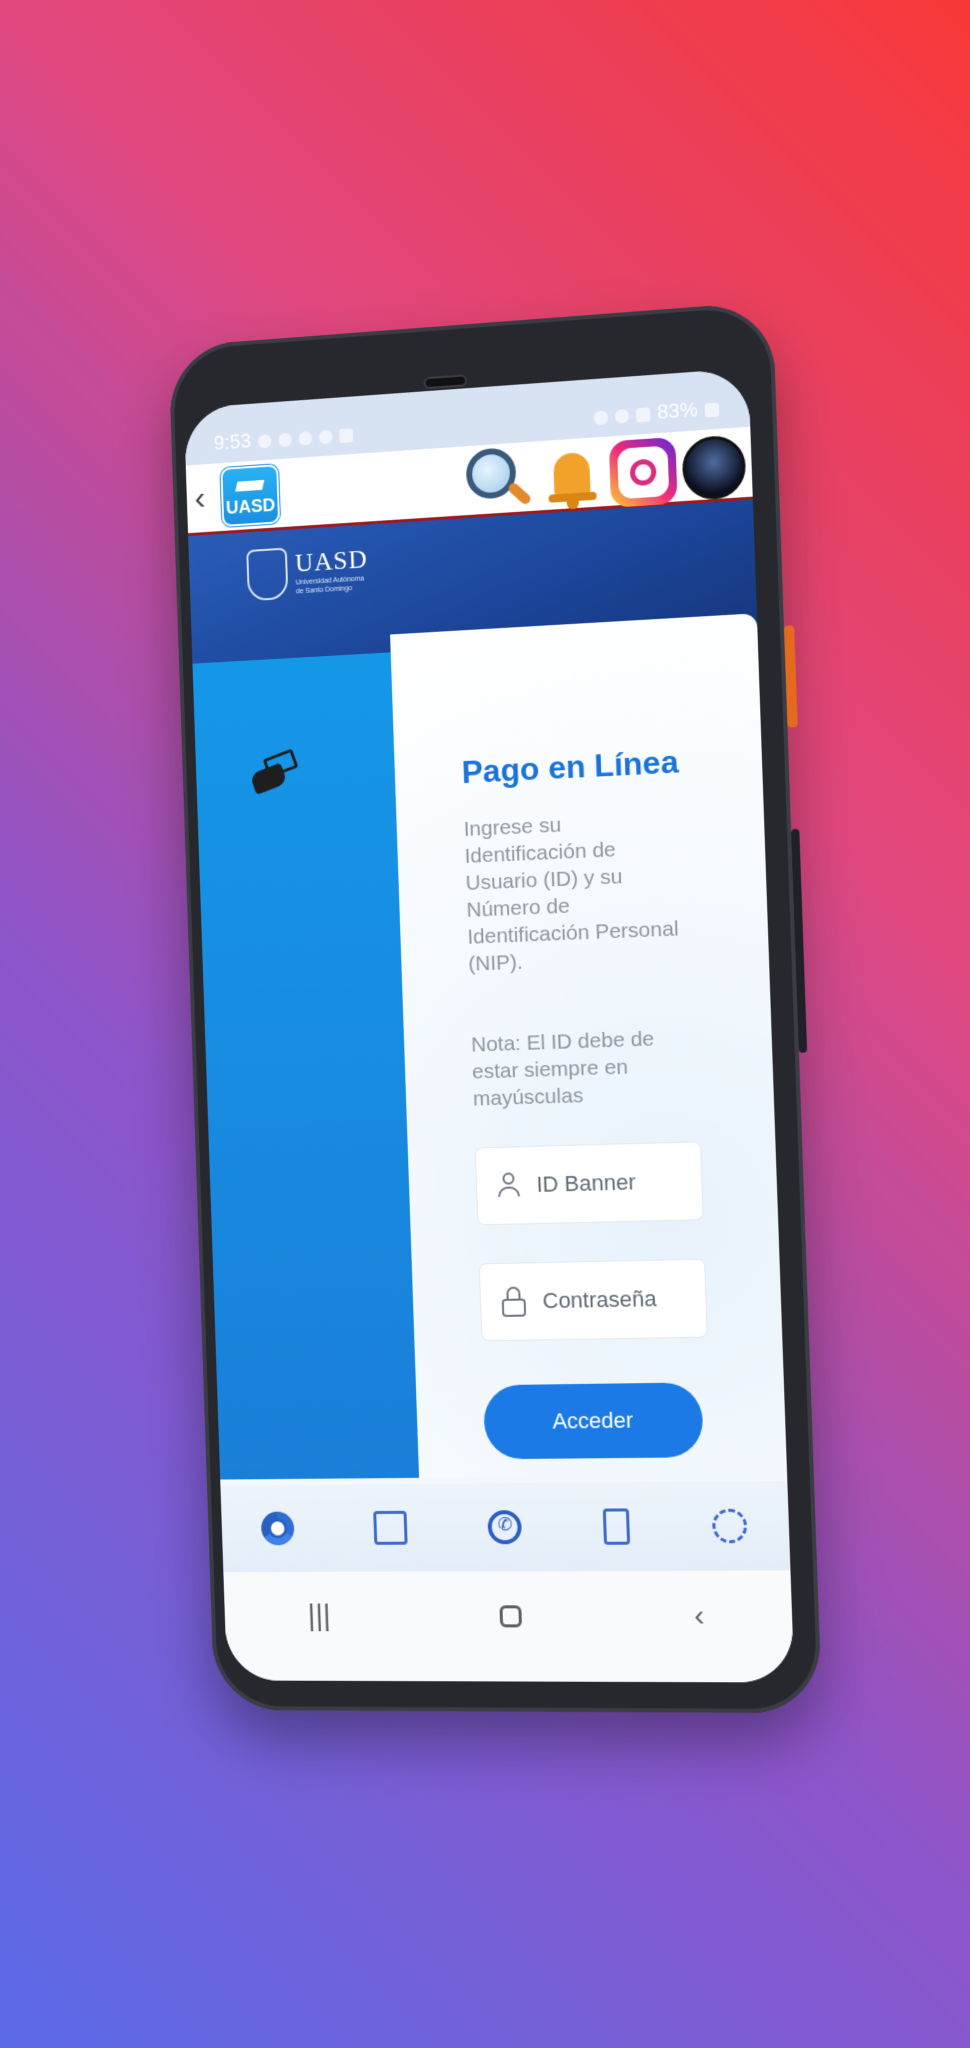  I want to click on chrome-icon, so click(278, 1529).